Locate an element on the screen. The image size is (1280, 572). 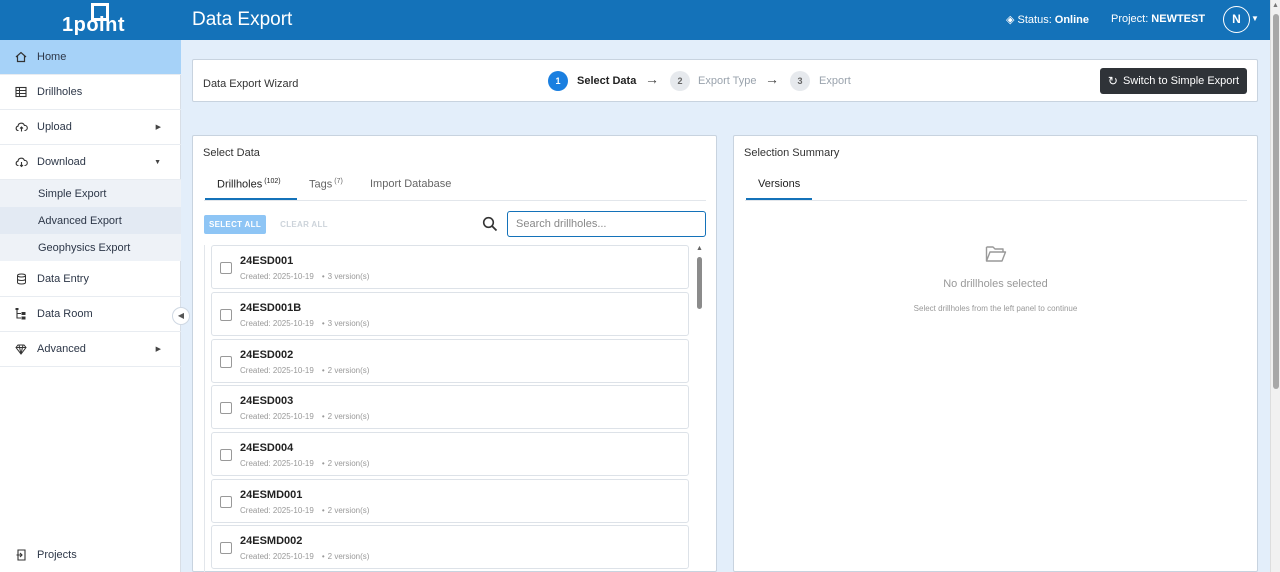
clear-all-button: CLEAR ALL is located at coordinates (304, 224).